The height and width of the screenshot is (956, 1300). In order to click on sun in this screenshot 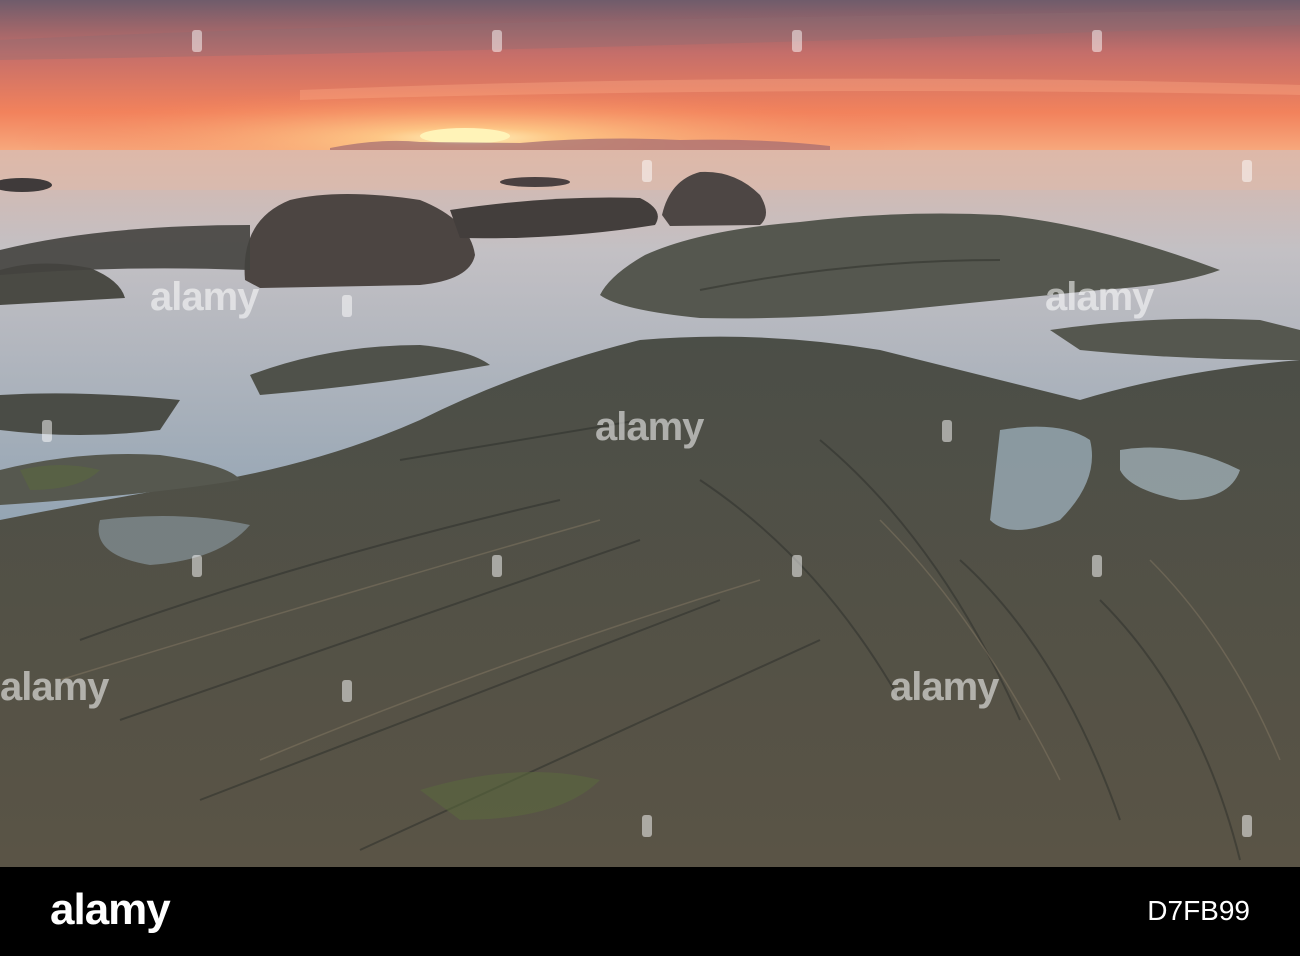, I will do `click(465, 136)`.